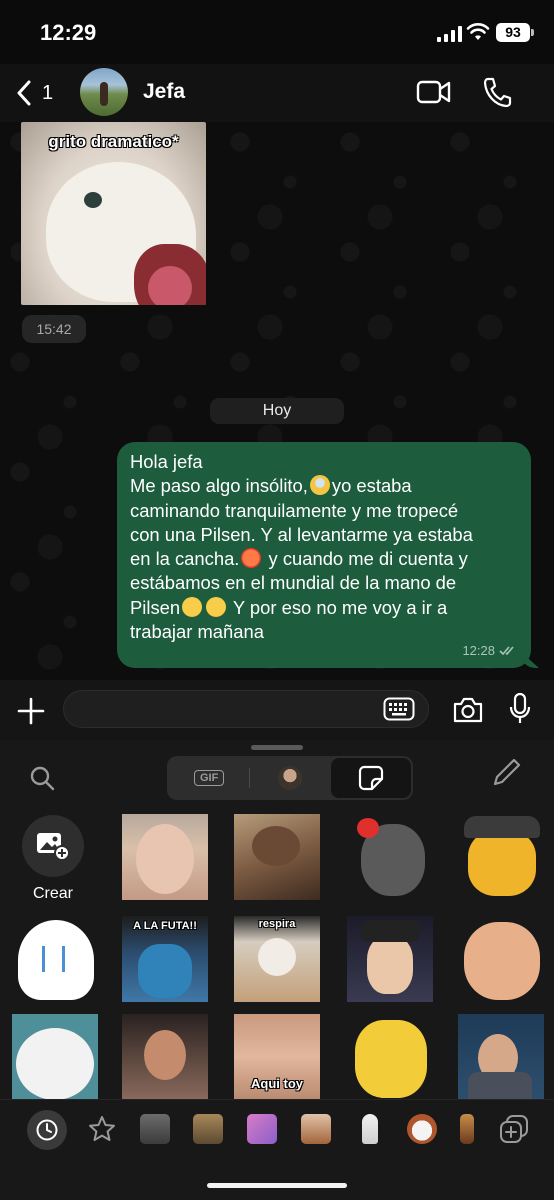  What do you see at coordinates (390, 857) in the screenshot?
I see `sticker-bear-heart` at bounding box center [390, 857].